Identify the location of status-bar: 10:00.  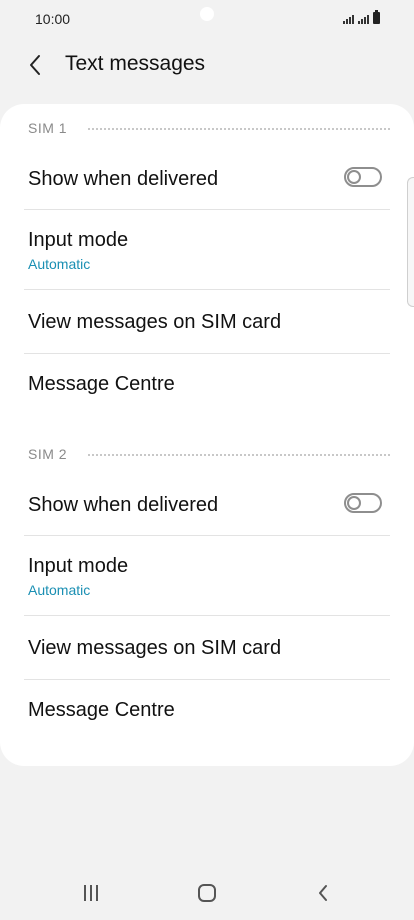
(207, 20).